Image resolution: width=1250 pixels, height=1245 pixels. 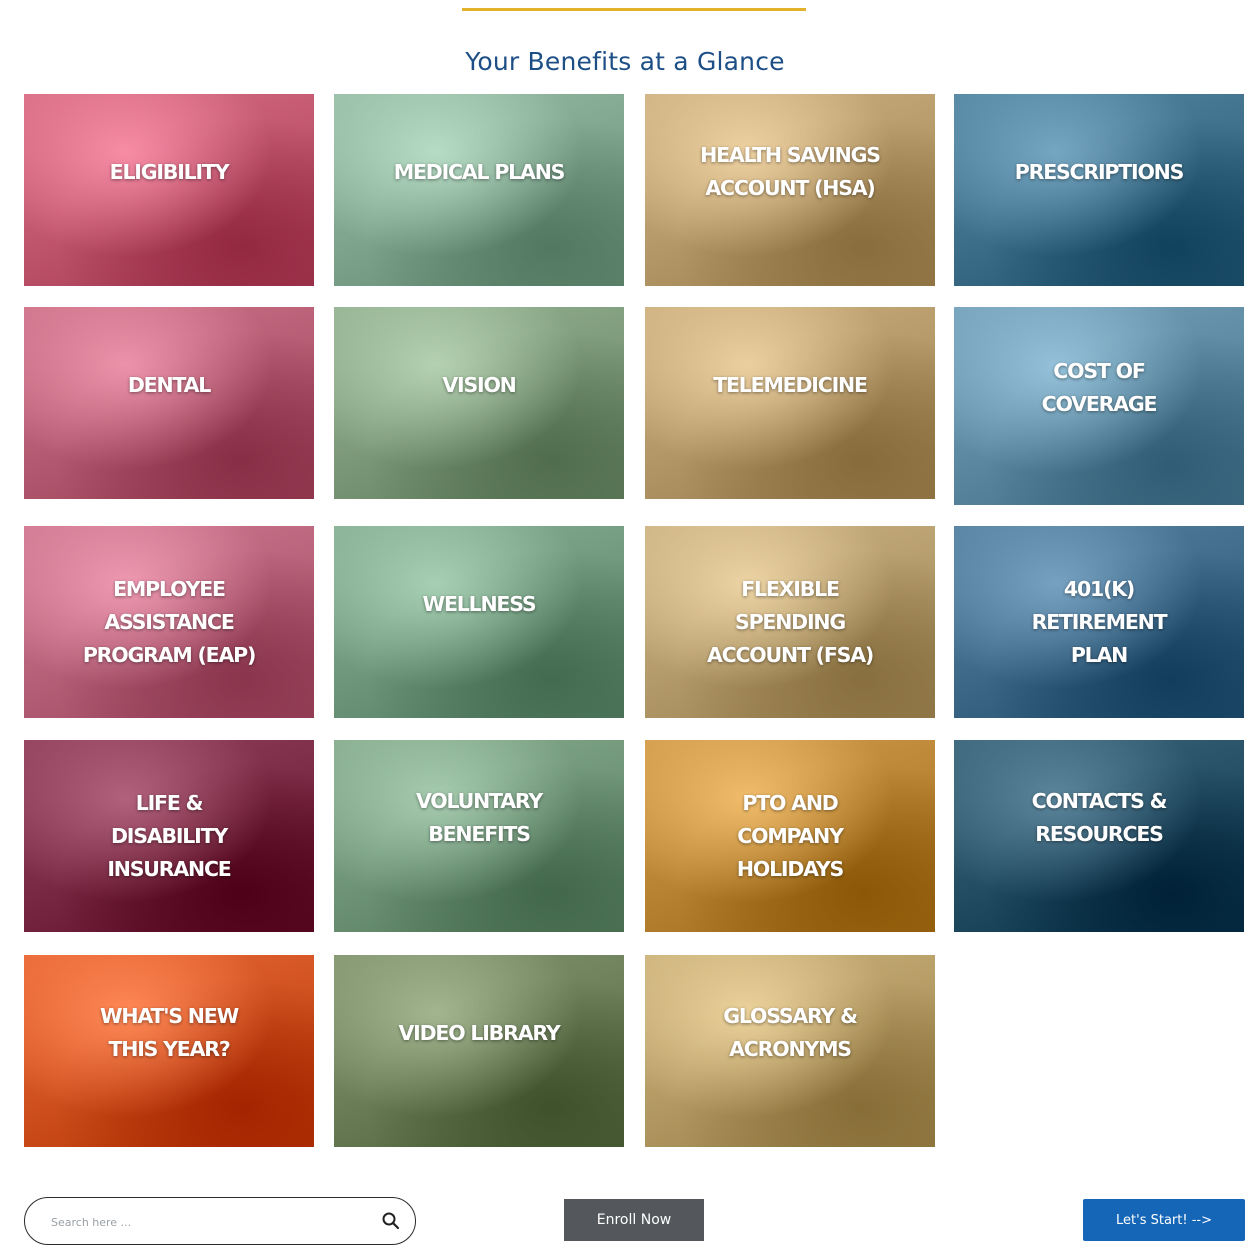 I want to click on benefit-tile-vision: VISION, so click(x=479, y=403).